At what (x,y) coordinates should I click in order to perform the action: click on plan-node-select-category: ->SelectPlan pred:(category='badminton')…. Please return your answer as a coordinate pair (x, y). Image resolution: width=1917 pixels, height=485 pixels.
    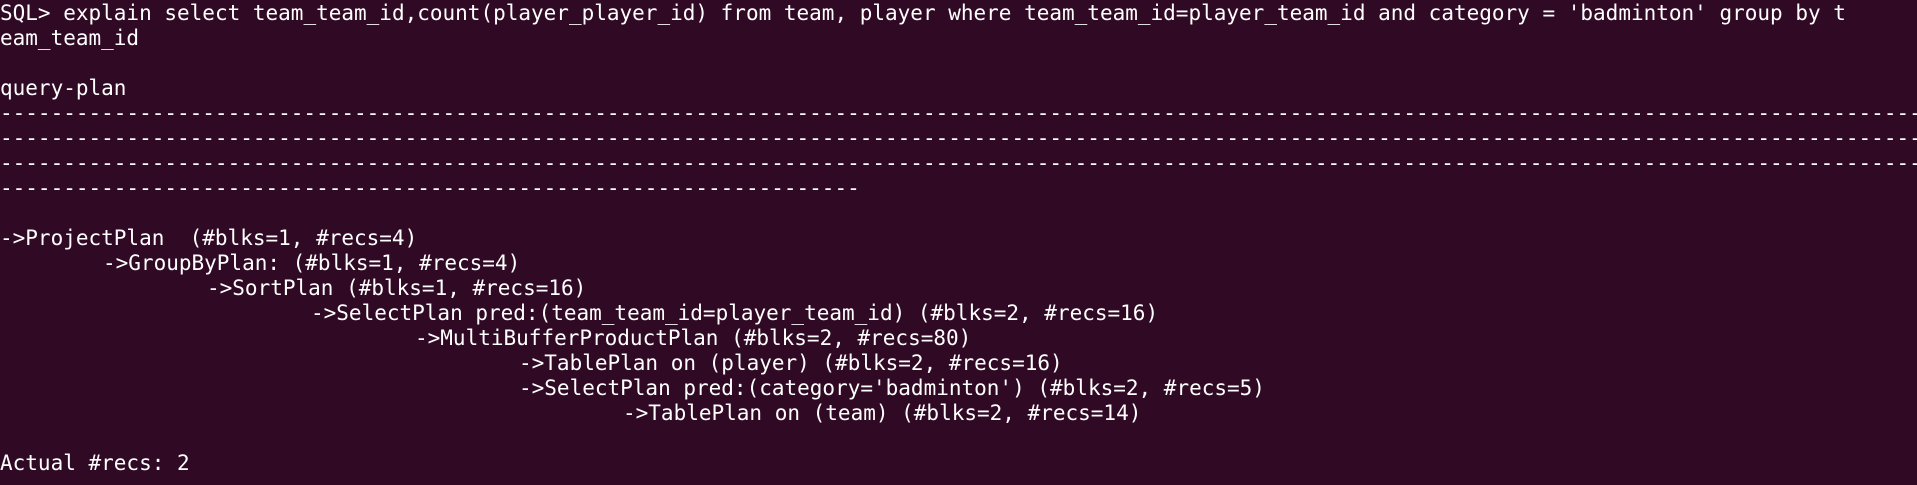
    Looking at the image, I should click on (892, 388).